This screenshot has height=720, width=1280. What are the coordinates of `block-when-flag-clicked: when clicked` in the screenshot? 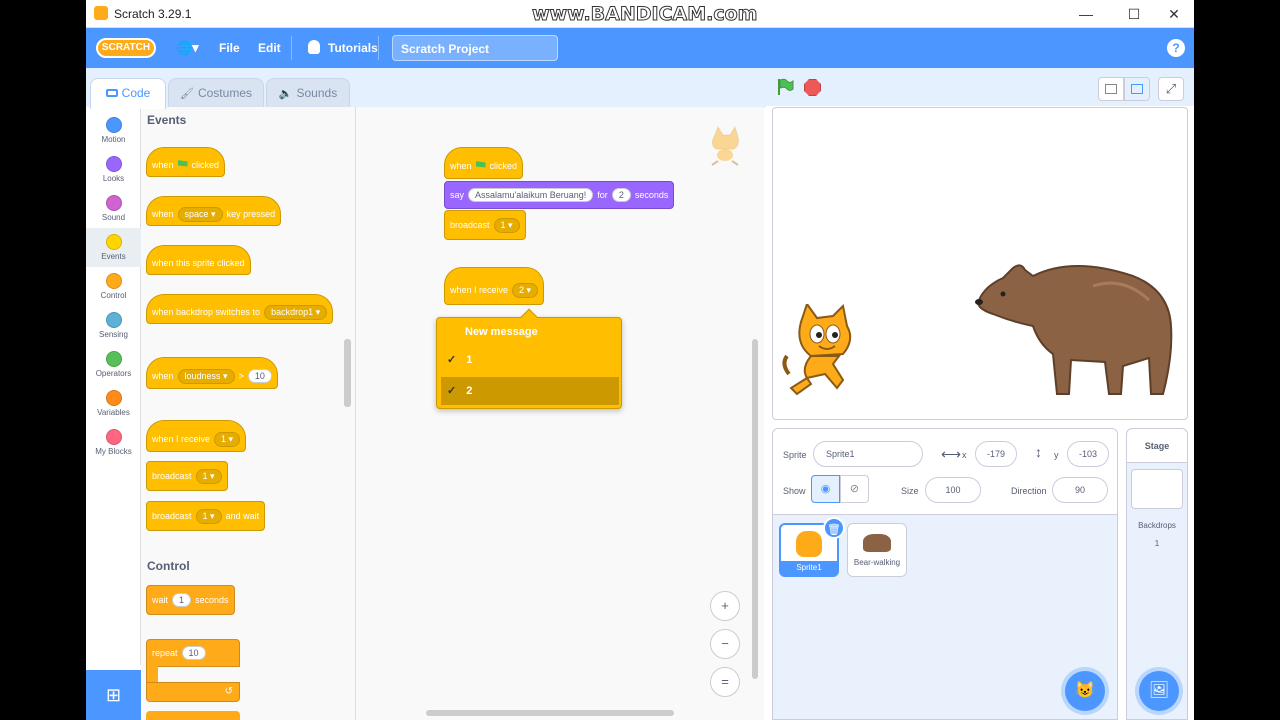 It's located at (186, 162).